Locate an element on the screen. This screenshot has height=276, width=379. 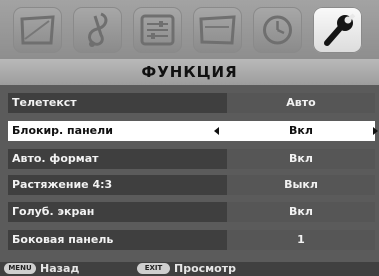
footer-hint-bar: MENU Назад EXIT Просмотр is located at coordinates (189, 269).